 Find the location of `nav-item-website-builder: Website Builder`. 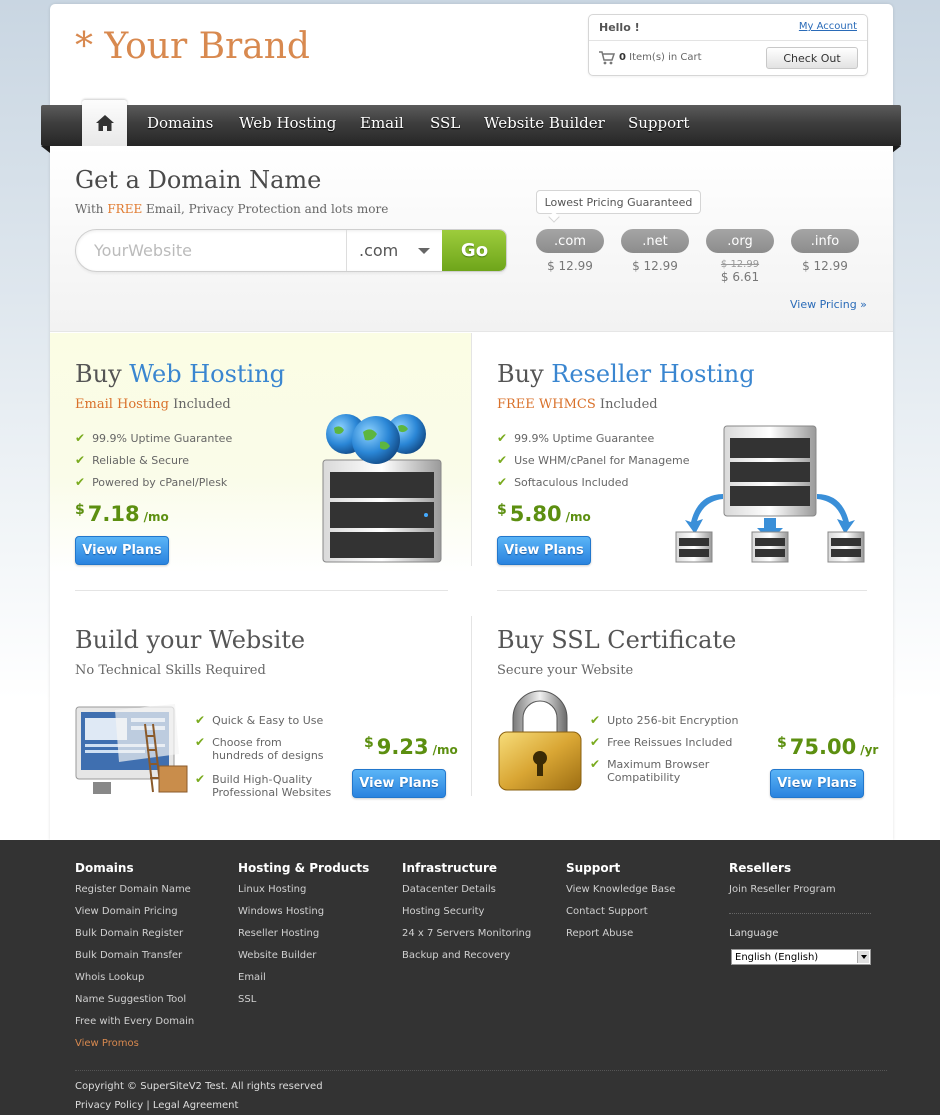

nav-item-website-builder: Website Builder is located at coordinates (544, 123).